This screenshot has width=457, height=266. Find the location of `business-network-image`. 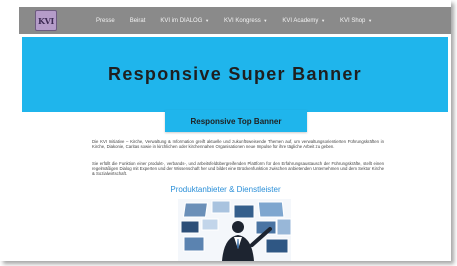

business-network-image is located at coordinates (234, 230).